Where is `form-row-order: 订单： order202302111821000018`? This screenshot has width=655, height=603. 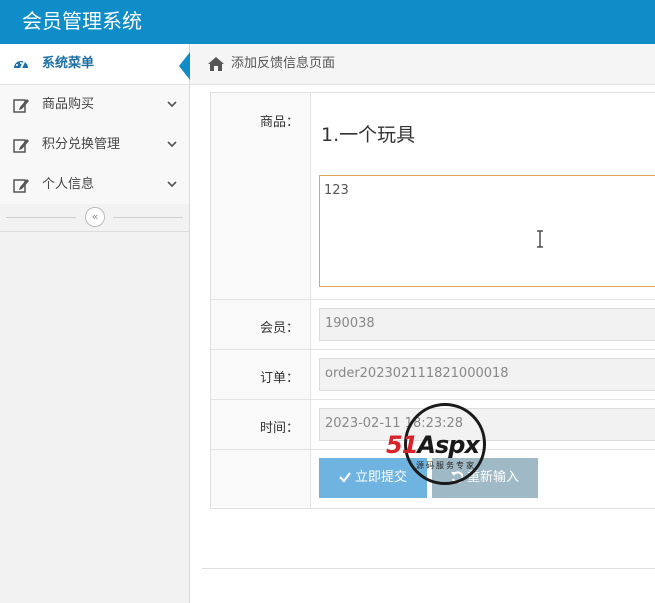 form-row-order: 订单： order202302111821000018 is located at coordinates (433, 375).